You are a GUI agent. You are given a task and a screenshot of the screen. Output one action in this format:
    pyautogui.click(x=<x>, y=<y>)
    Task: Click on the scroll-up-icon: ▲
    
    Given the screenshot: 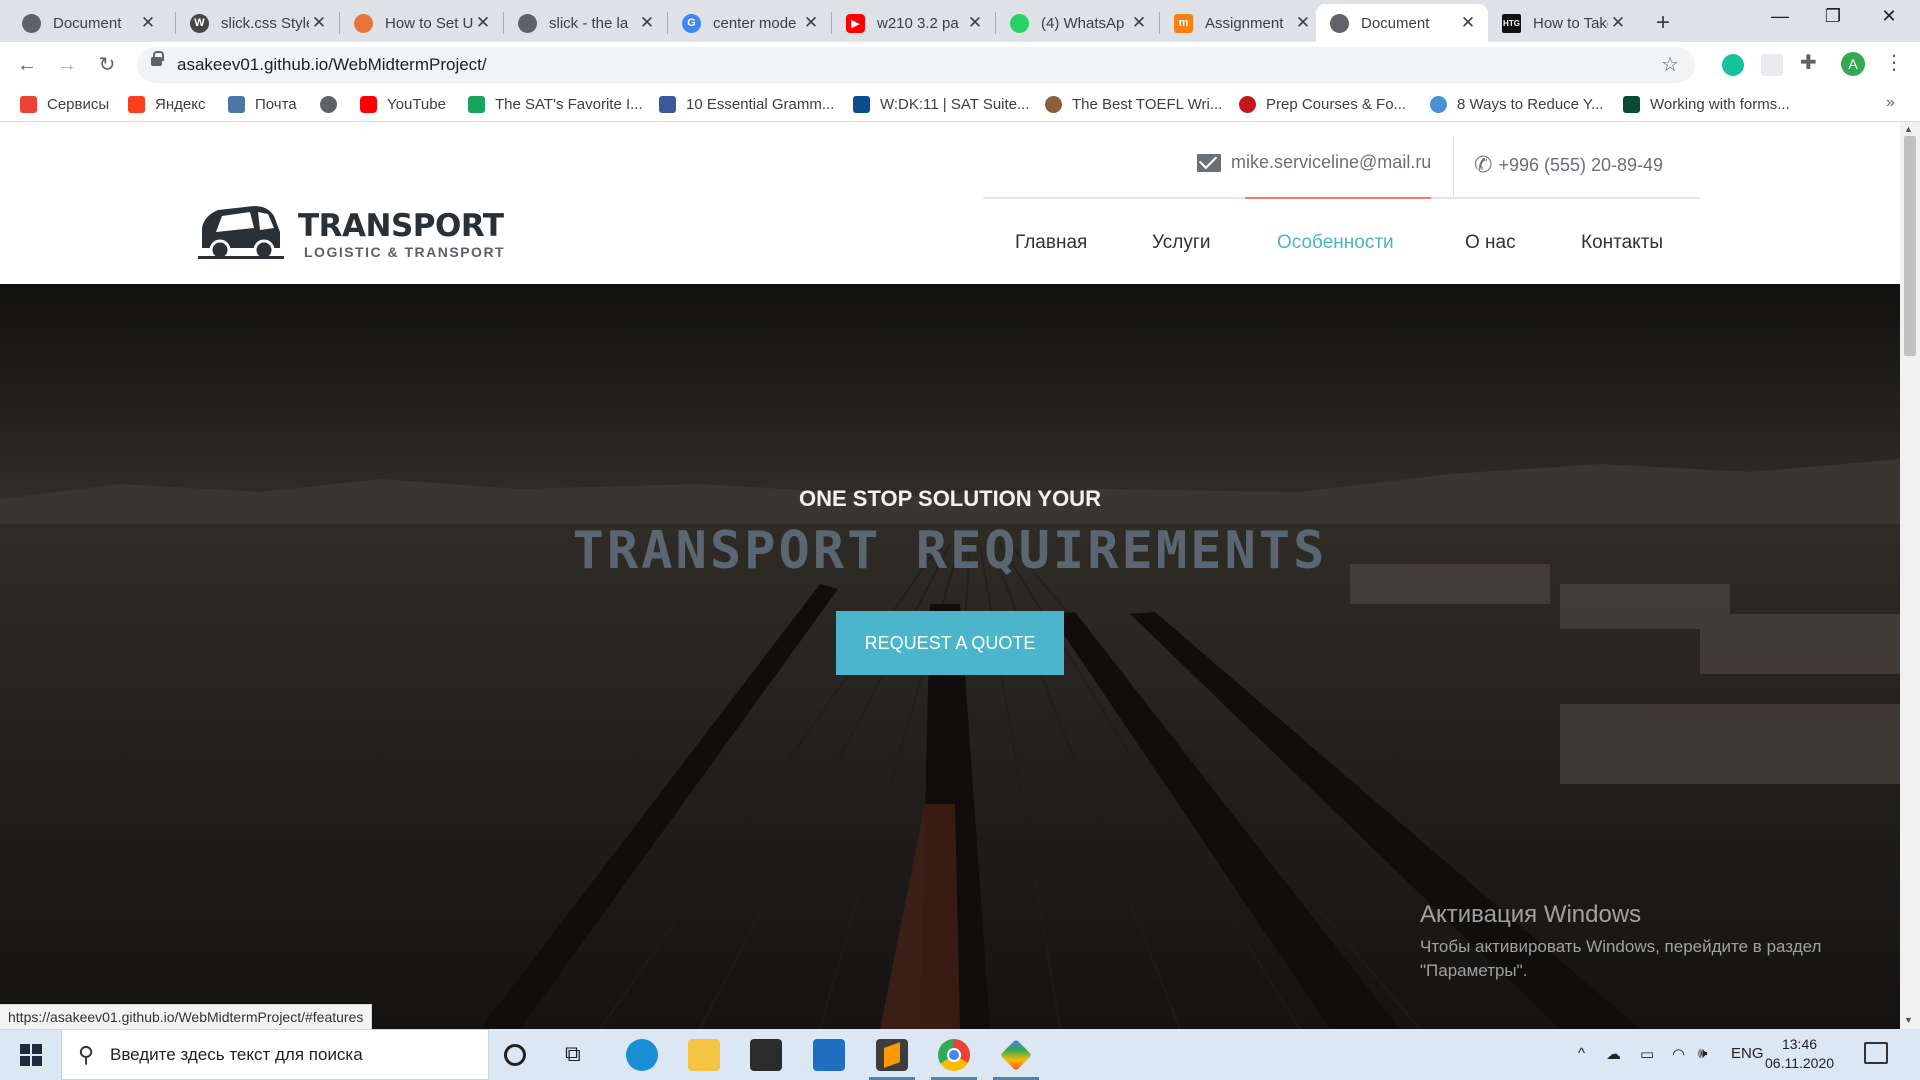 What is the action you would take?
    pyautogui.click(x=1908, y=129)
    